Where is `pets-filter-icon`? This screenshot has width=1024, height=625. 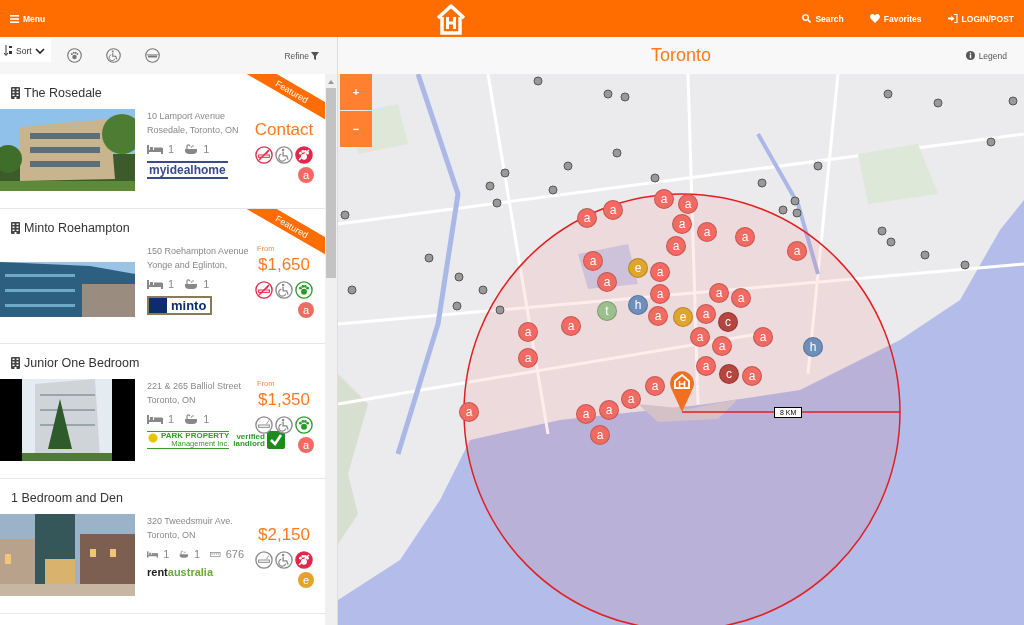 pets-filter-icon is located at coordinates (74, 55).